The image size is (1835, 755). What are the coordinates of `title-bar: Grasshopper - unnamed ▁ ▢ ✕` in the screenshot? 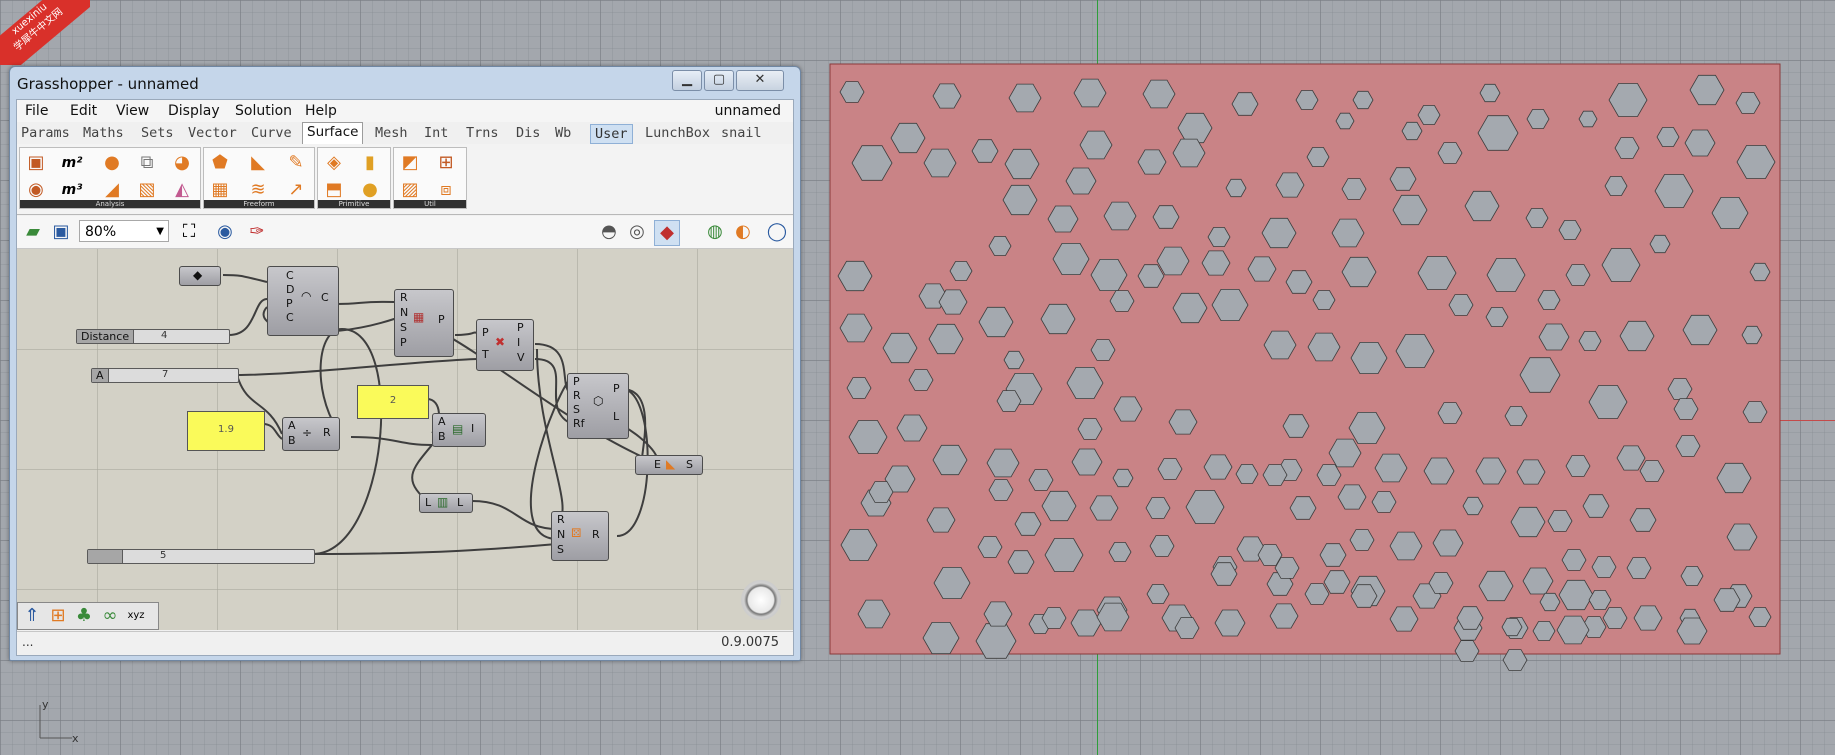 It's located at (405, 83).